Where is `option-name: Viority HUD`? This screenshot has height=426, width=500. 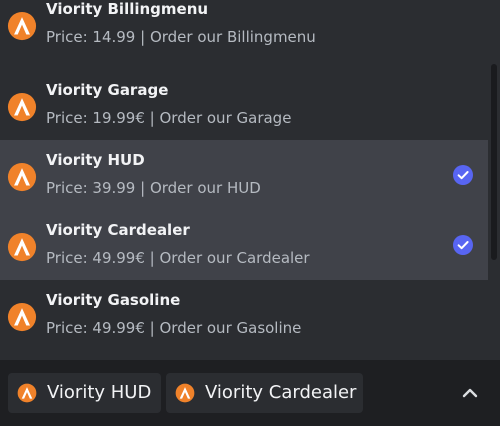
option-name: Viority HUD is located at coordinates (95, 160).